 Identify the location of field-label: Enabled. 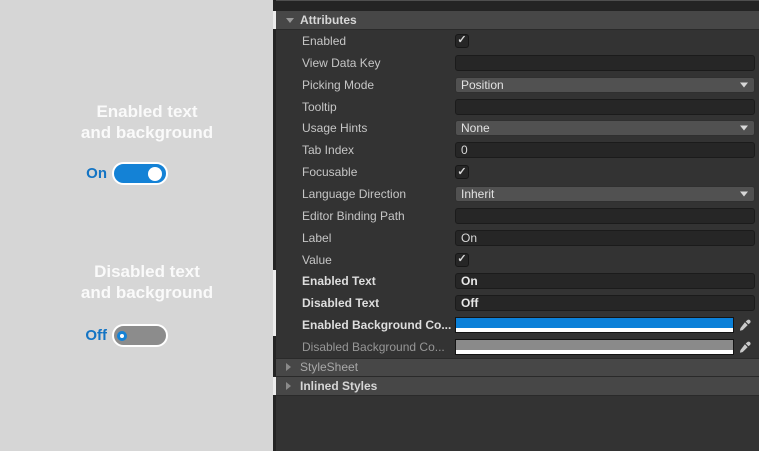
(324, 40).